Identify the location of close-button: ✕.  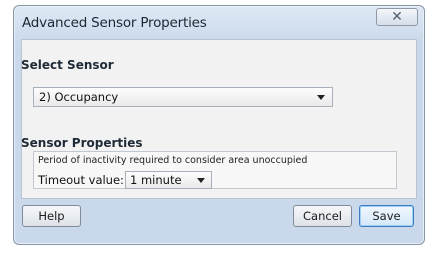
(397, 17).